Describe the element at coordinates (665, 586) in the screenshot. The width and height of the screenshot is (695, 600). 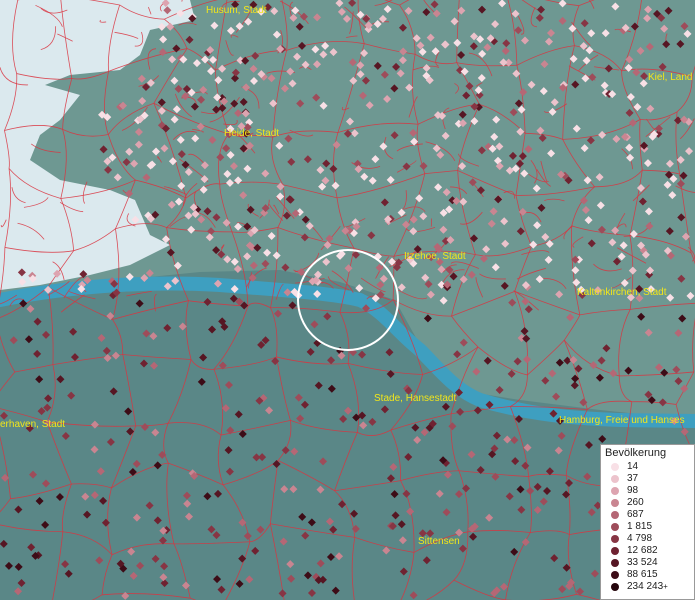
I see `legend-suffix: +` at that location.